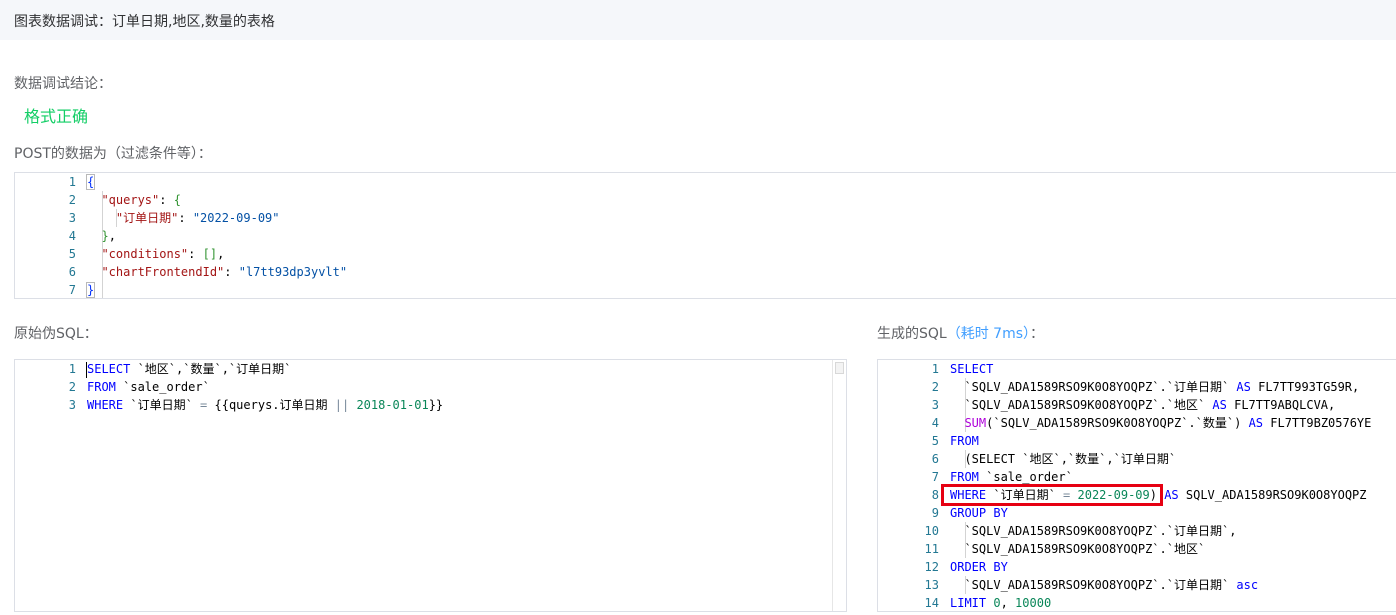 Image resolution: width=1396 pixels, height=615 pixels. What do you see at coordinates (224, 272) in the screenshot?
I see `code-text: "chartFrontendId": "l7tt93dp3yvlt"` at bounding box center [224, 272].